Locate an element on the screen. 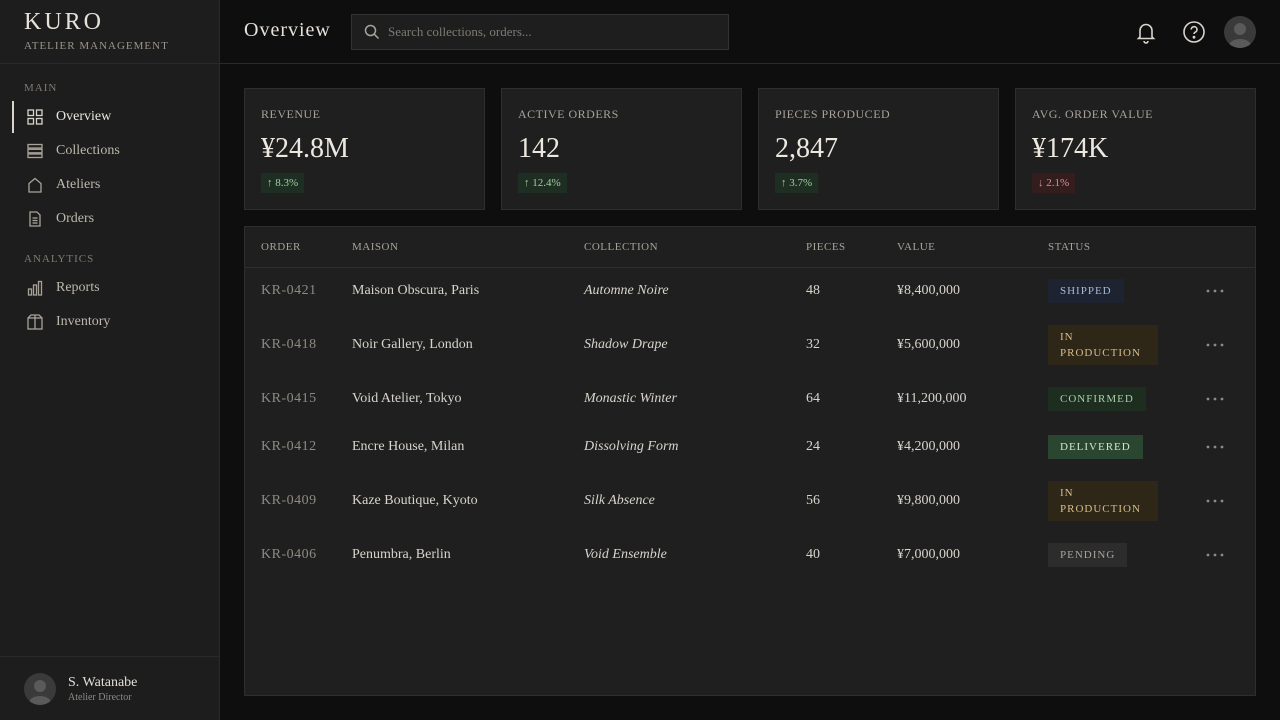 This screenshot has height=720, width=1280. status-cell: SHIPPED is located at coordinates (1086, 291).